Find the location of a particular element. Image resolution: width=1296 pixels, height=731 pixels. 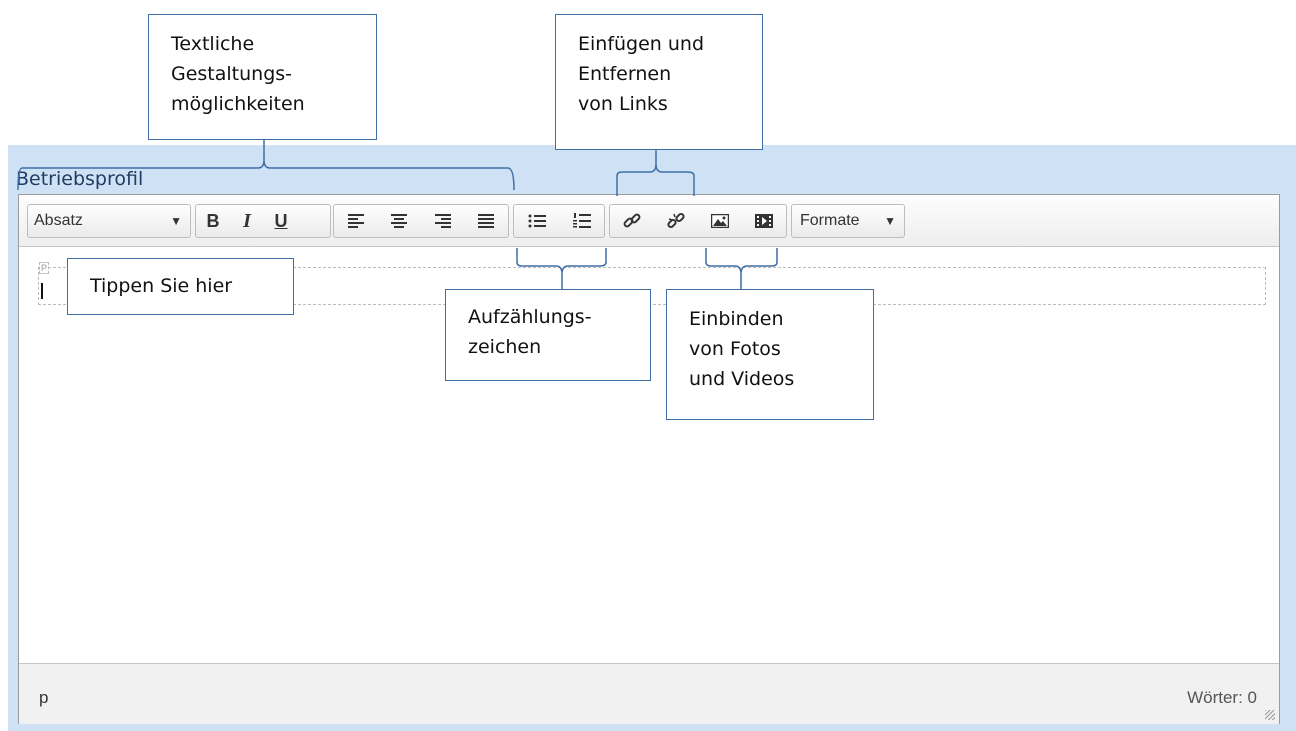

callout-media: Einbinden von Fotos und Videos is located at coordinates (770, 354).